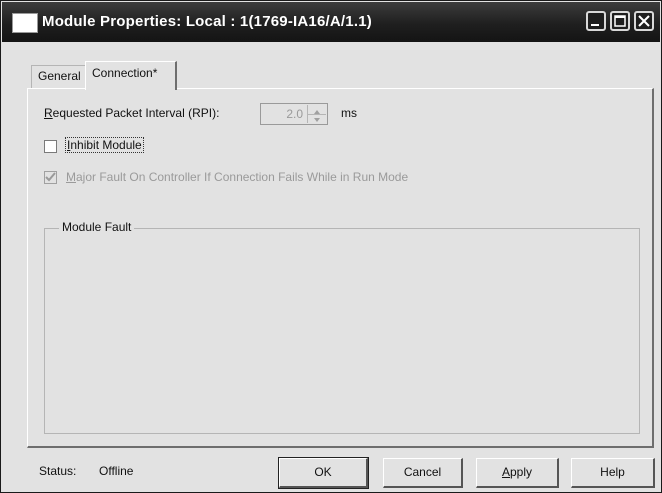 This screenshot has width=662, height=493. Describe the element at coordinates (595, 25) in the screenshot. I see `minimize-icon` at that location.